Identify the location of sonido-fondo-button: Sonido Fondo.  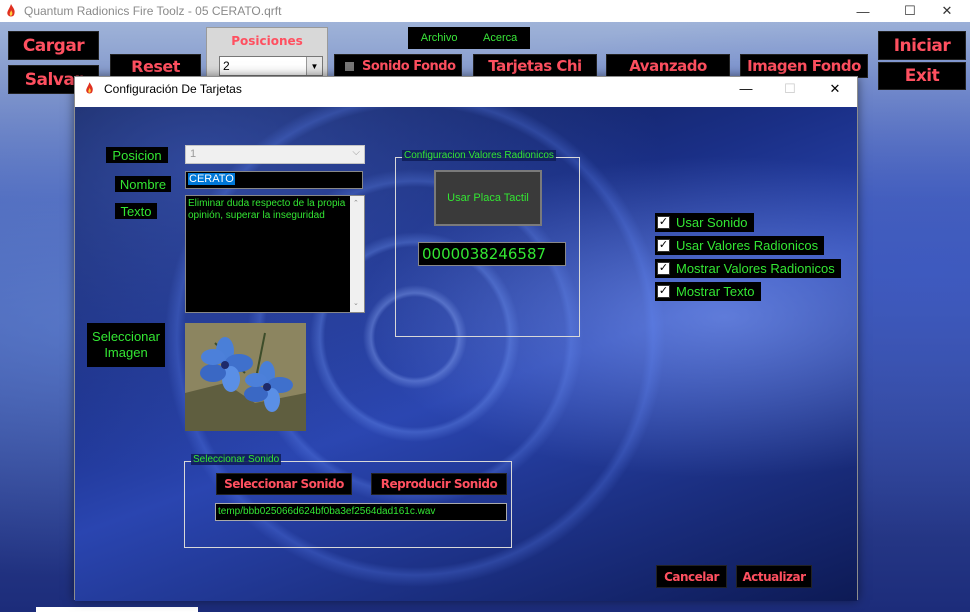
(398, 66).